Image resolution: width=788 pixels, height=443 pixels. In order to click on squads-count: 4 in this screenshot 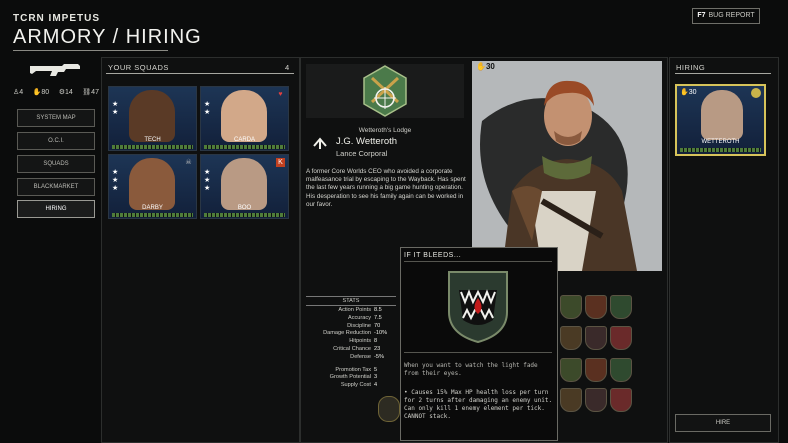, I will do `click(287, 67)`.